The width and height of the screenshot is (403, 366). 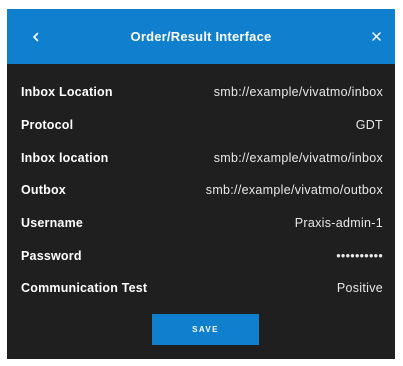 What do you see at coordinates (201, 288) in the screenshot?
I see `row-communication-test: Communication Test Positive` at bounding box center [201, 288].